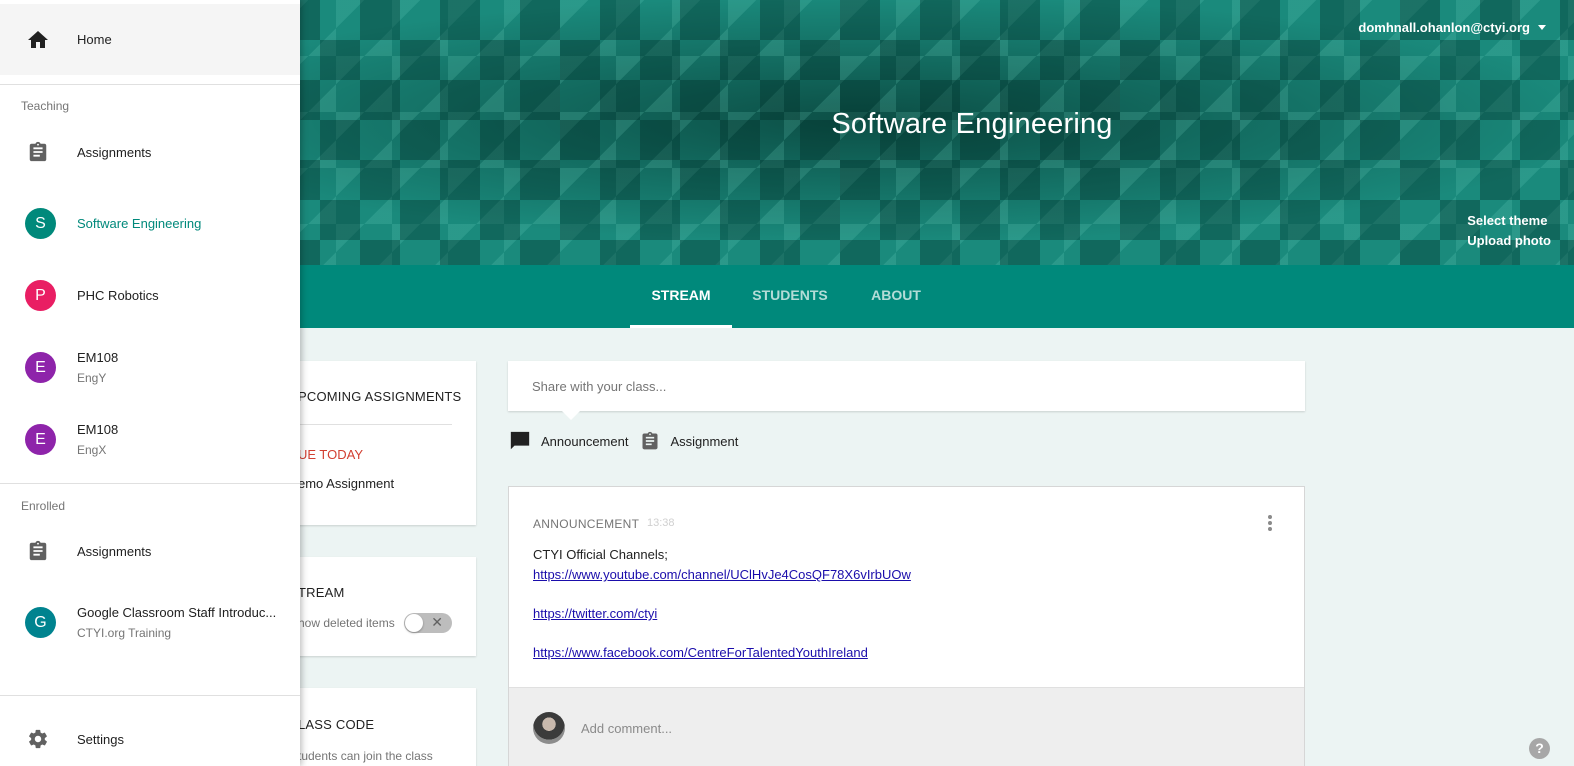  Describe the element at coordinates (100, 739) in the screenshot. I see `nav-settings-label: Settings` at that location.